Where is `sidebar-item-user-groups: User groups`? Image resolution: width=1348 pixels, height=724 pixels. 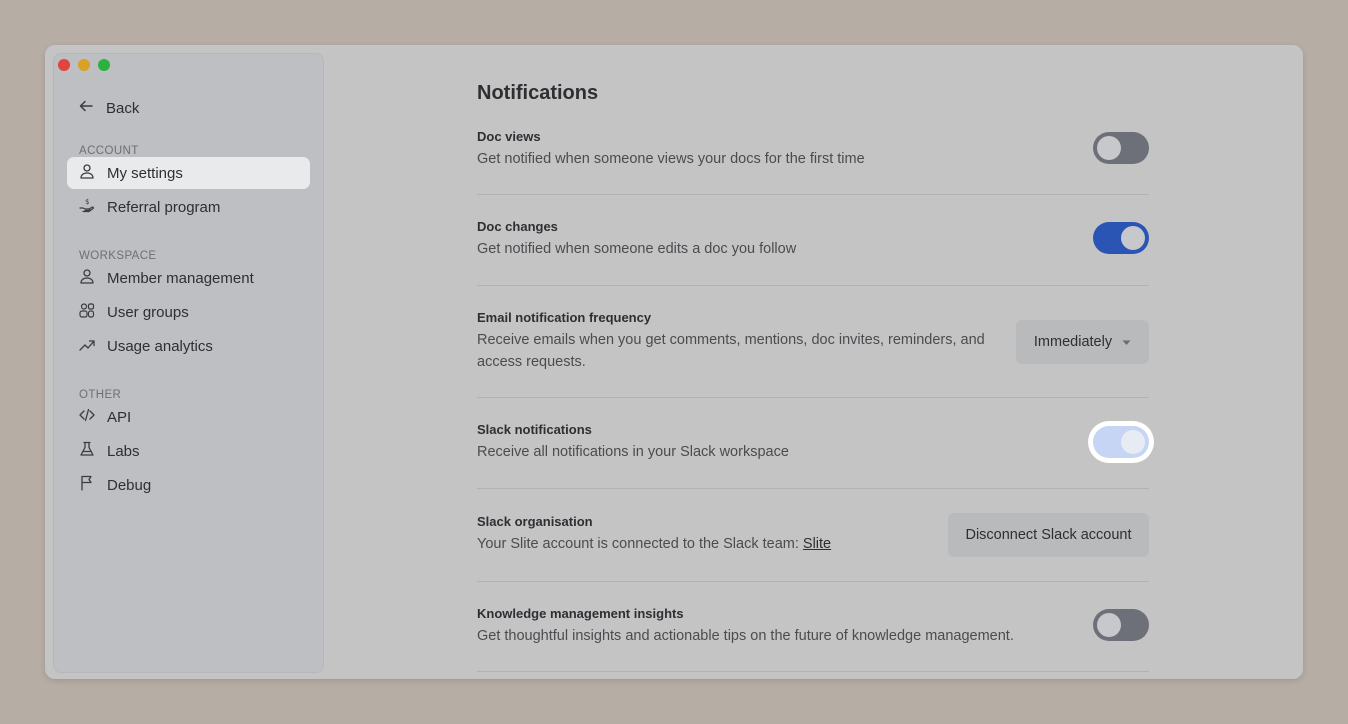
sidebar-item-user-groups: User groups is located at coordinates (188, 312).